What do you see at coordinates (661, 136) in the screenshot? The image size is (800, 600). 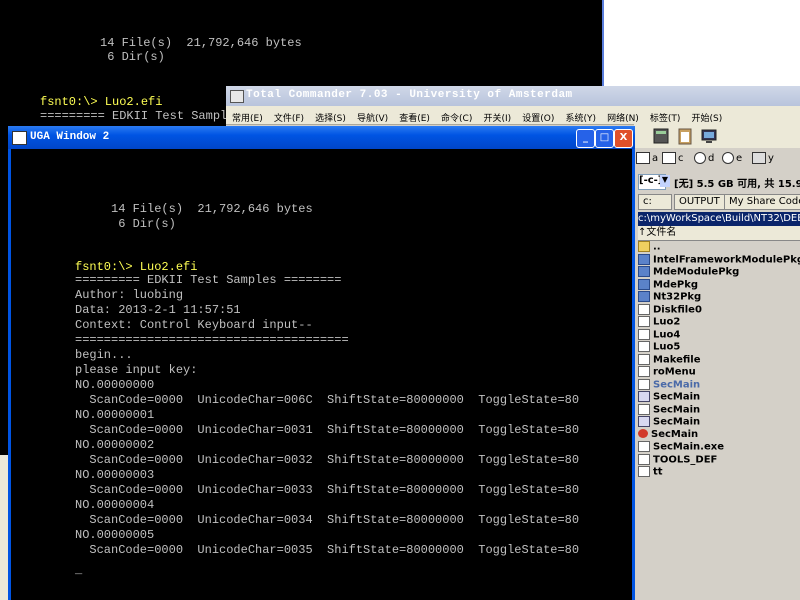 I see `calculator-icon` at bounding box center [661, 136].